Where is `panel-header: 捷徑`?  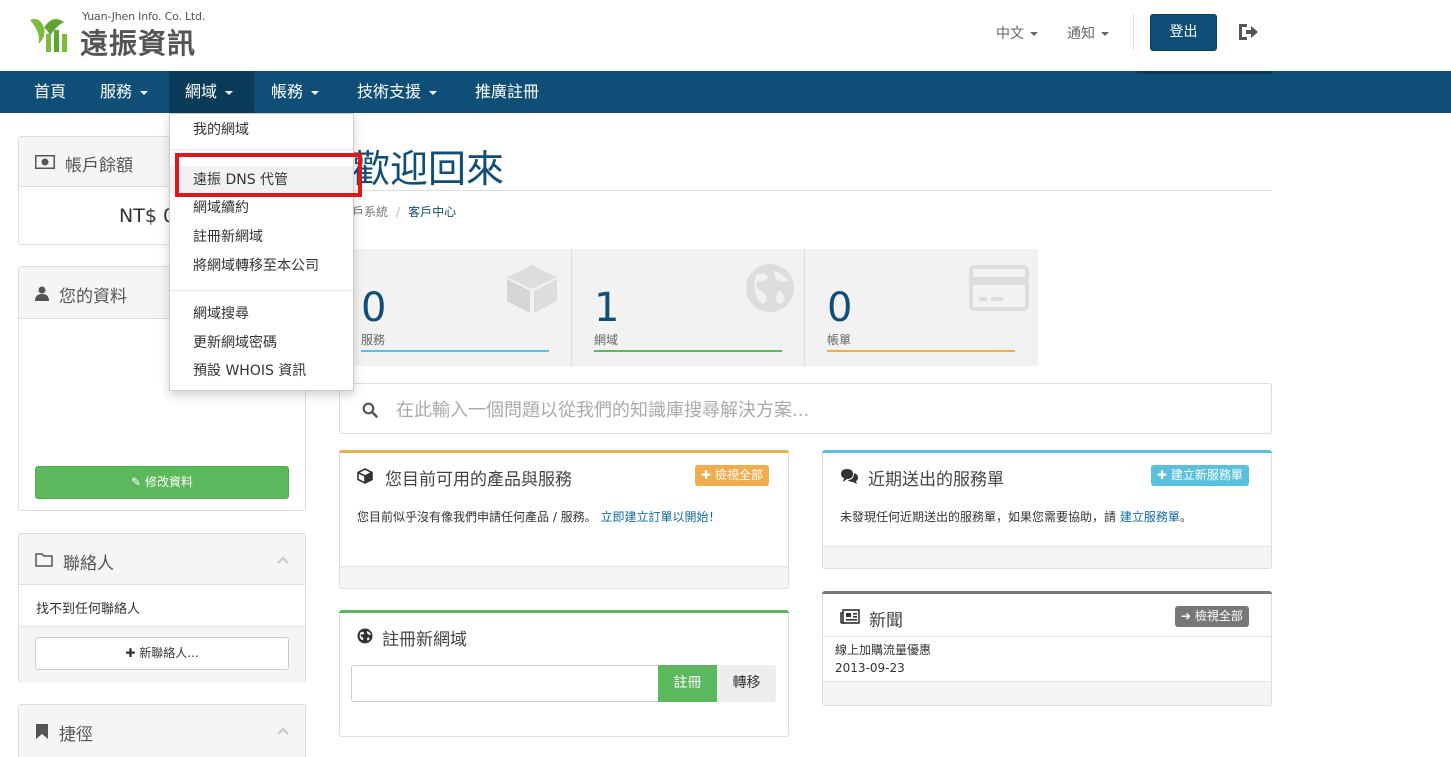 panel-header: 捷徑 is located at coordinates (162, 731).